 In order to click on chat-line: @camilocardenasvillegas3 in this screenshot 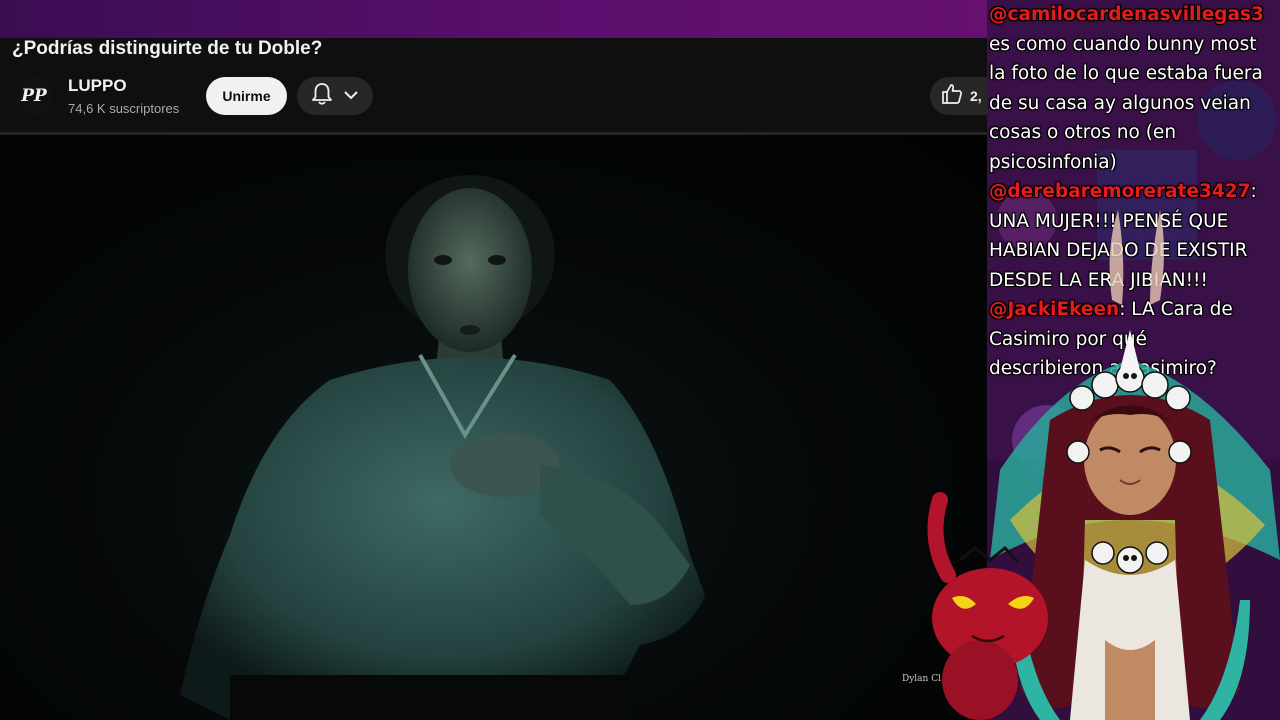, I will do `click(1134, 15)`.